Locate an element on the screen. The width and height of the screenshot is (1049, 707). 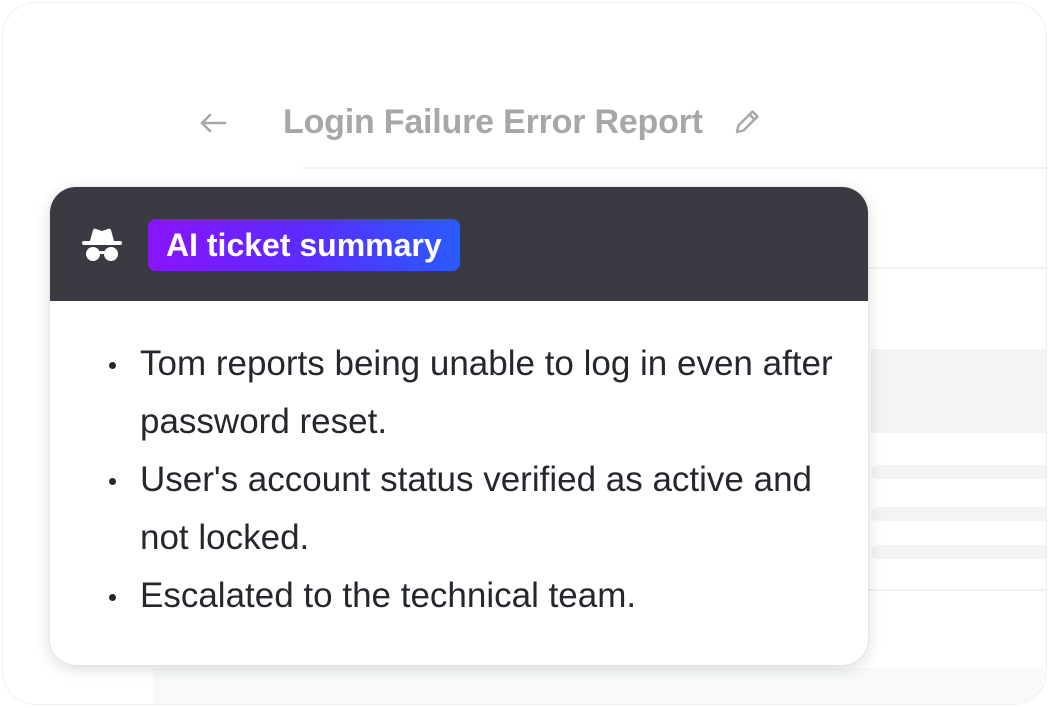
spy-icon is located at coordinates (102, 244).